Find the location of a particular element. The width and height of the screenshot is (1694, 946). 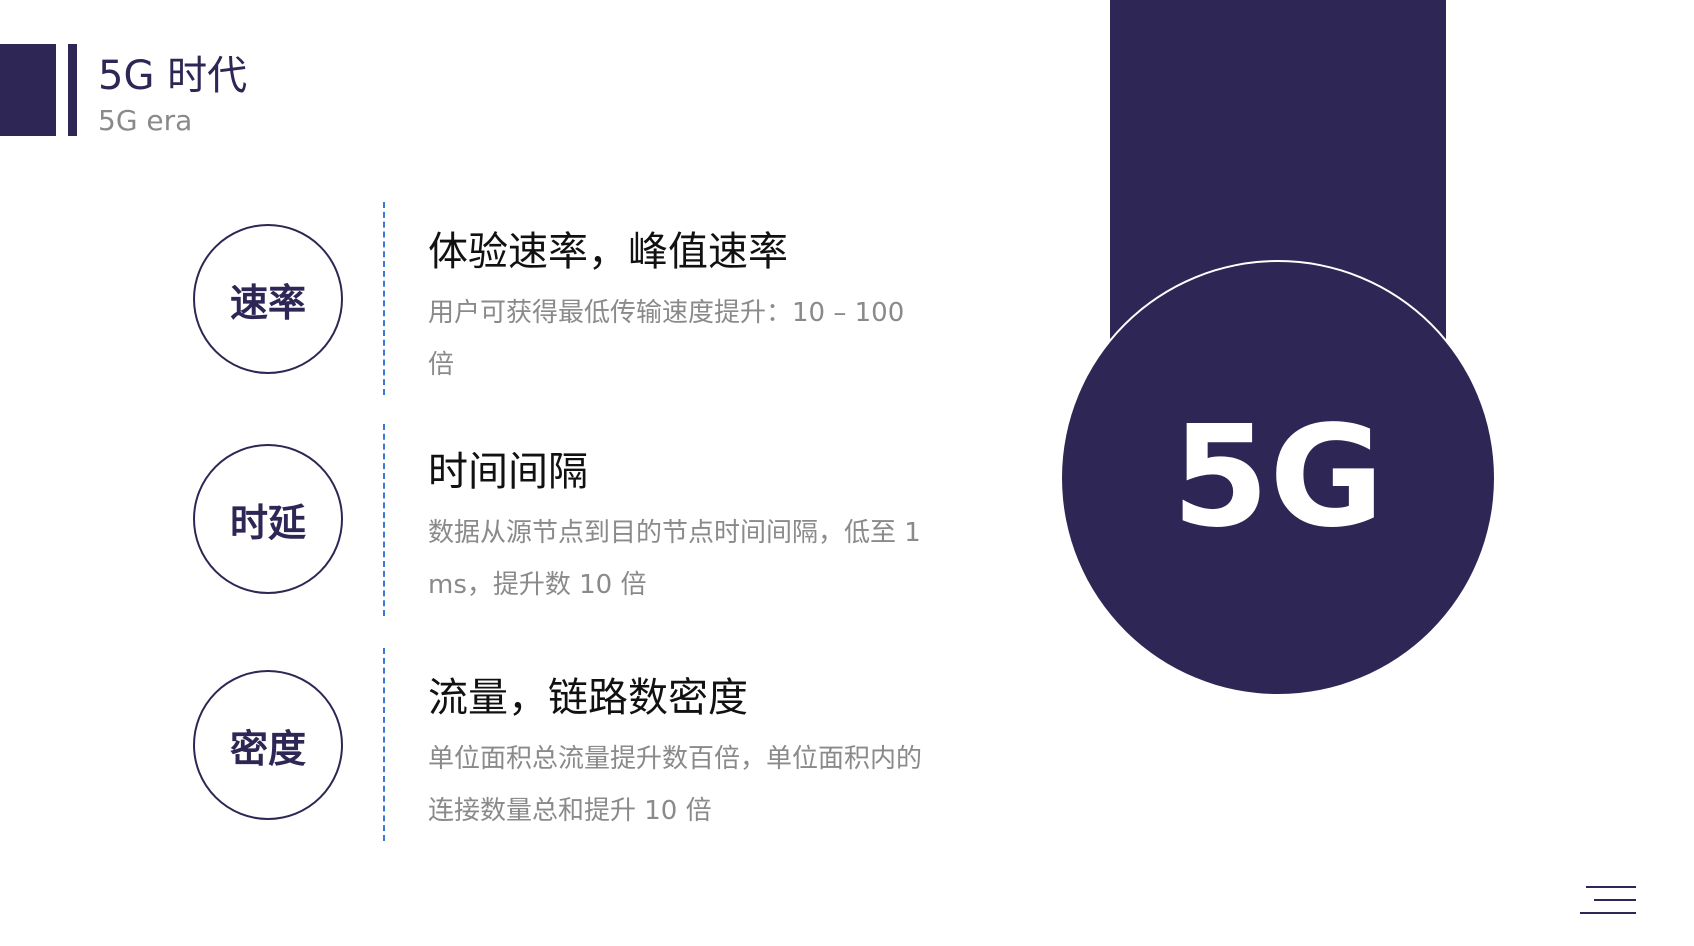

page-subtitle: 5G era is located at coordinates (145, 120).